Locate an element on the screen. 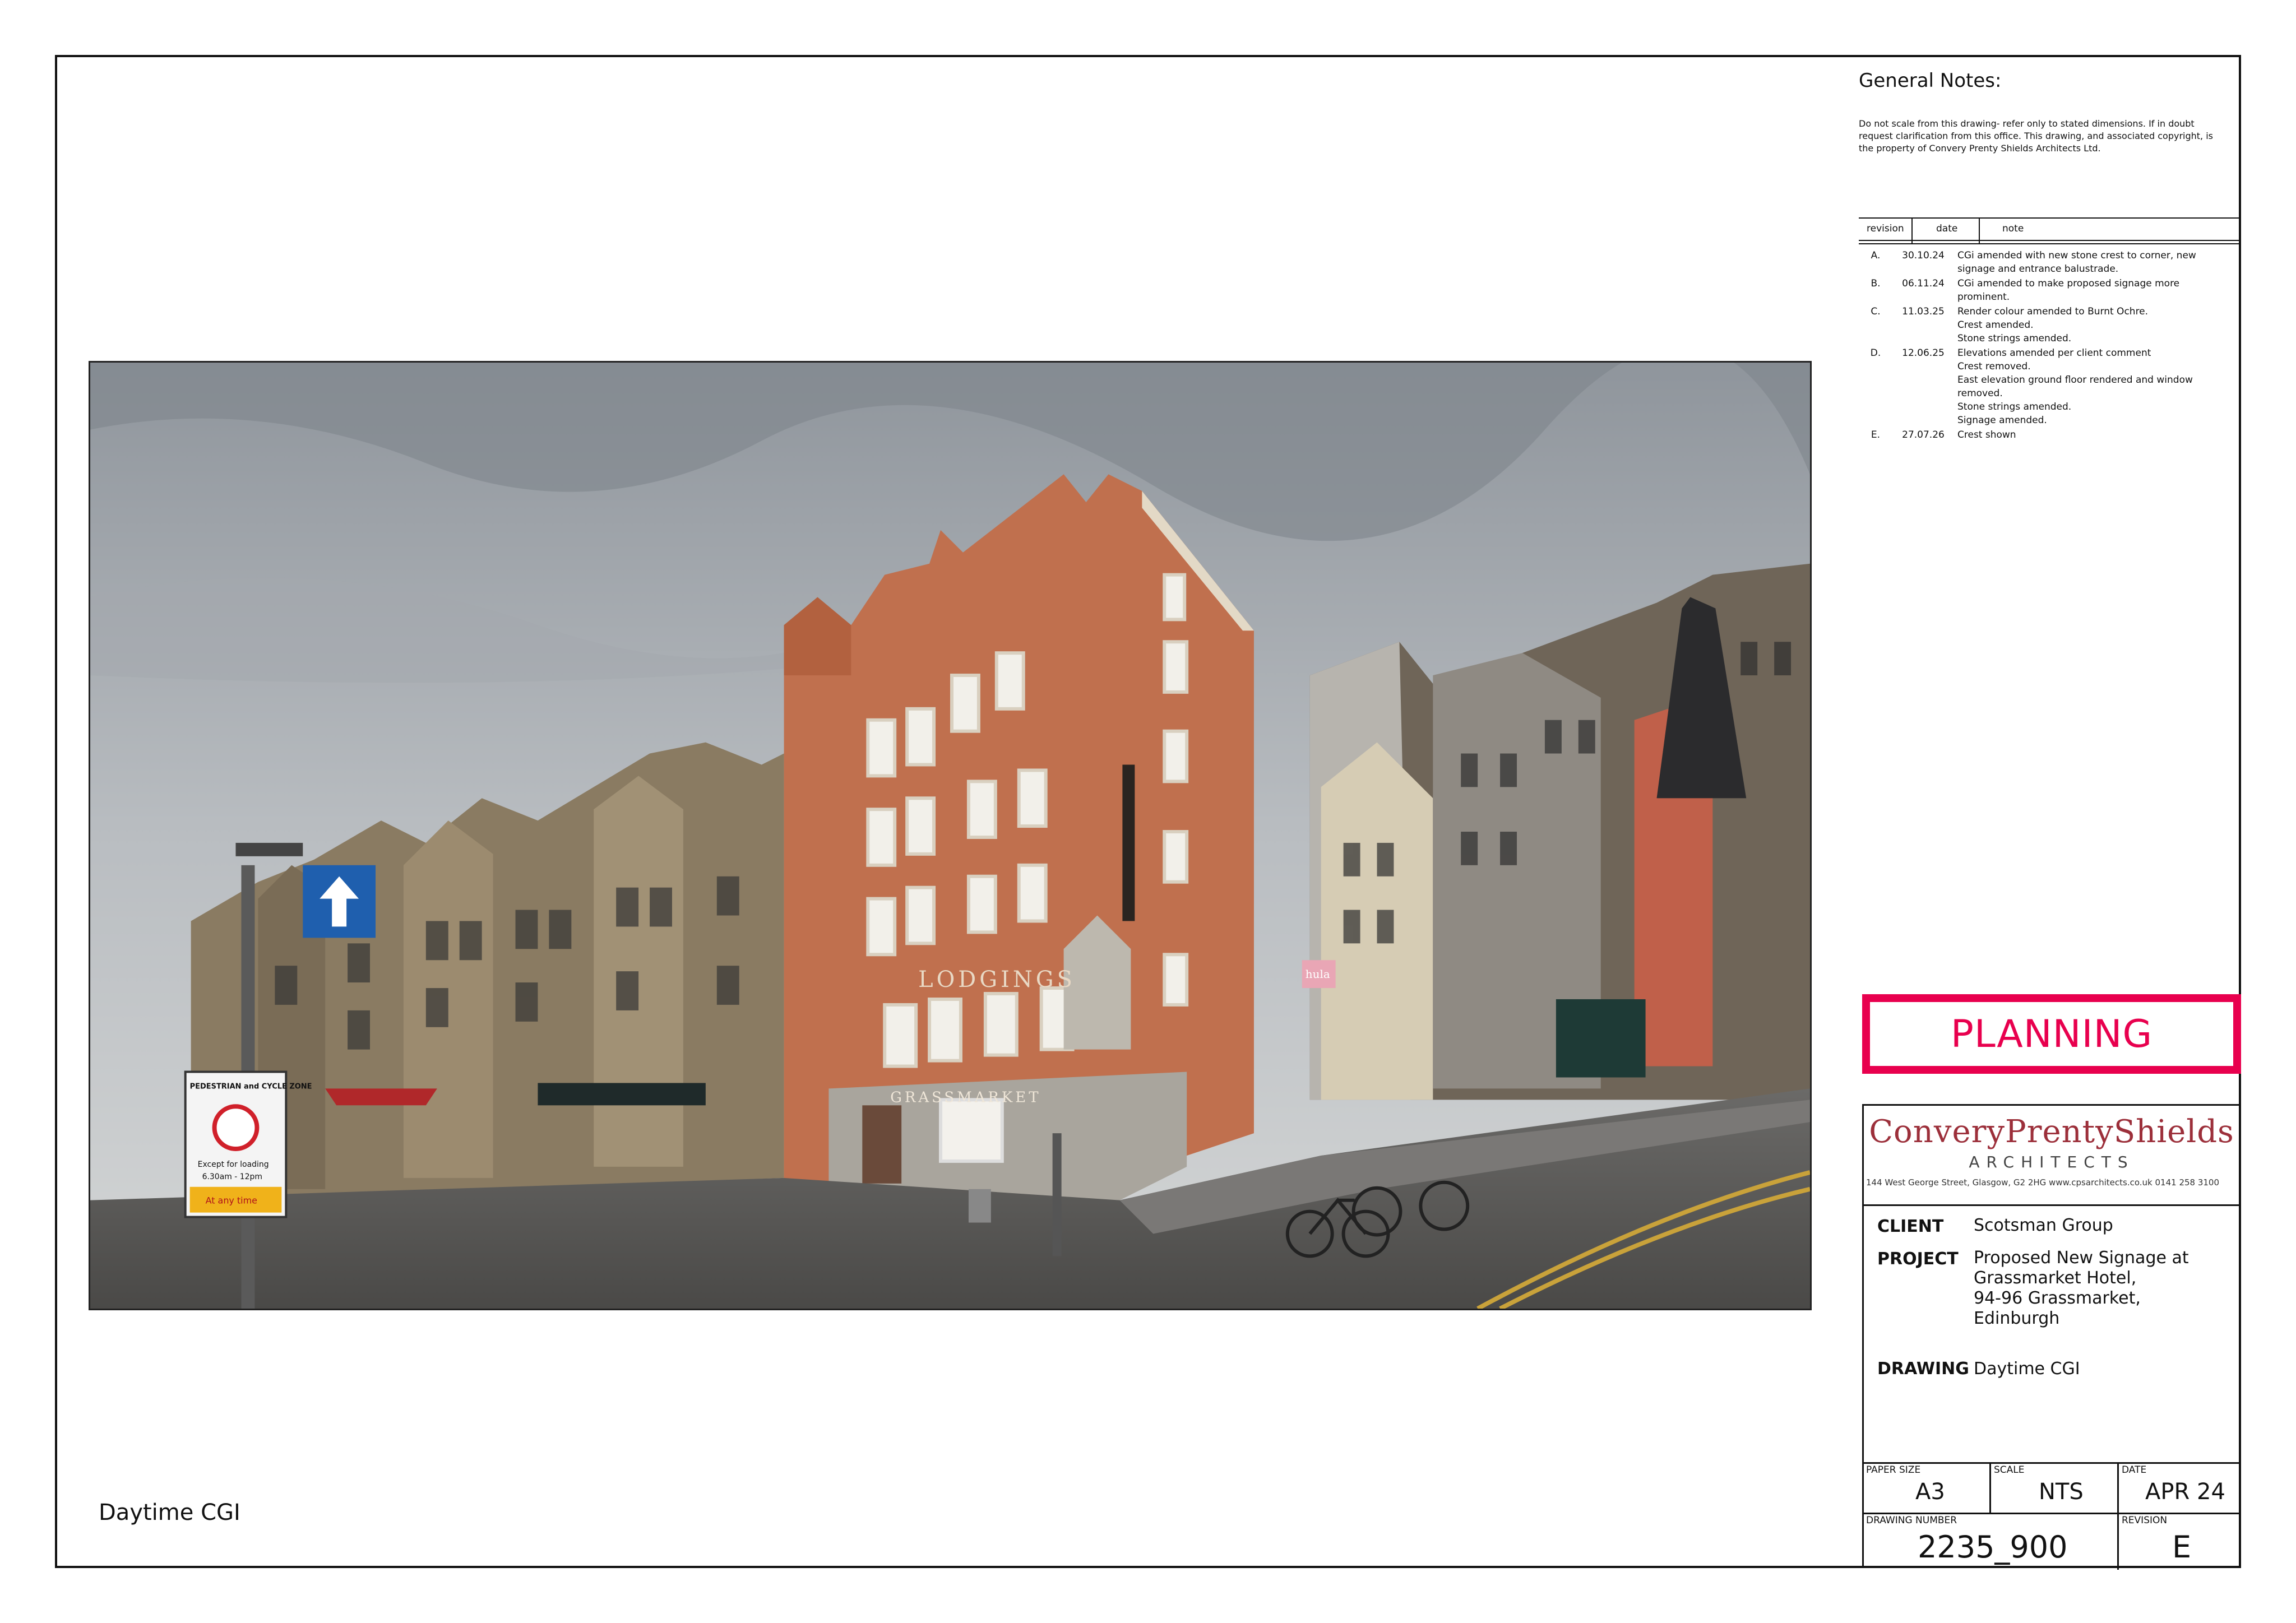 Image resolution: width=2296 pixels, height=1623 pixels. zone-sign-atany: At any time is located at coordinates (231, 1200).